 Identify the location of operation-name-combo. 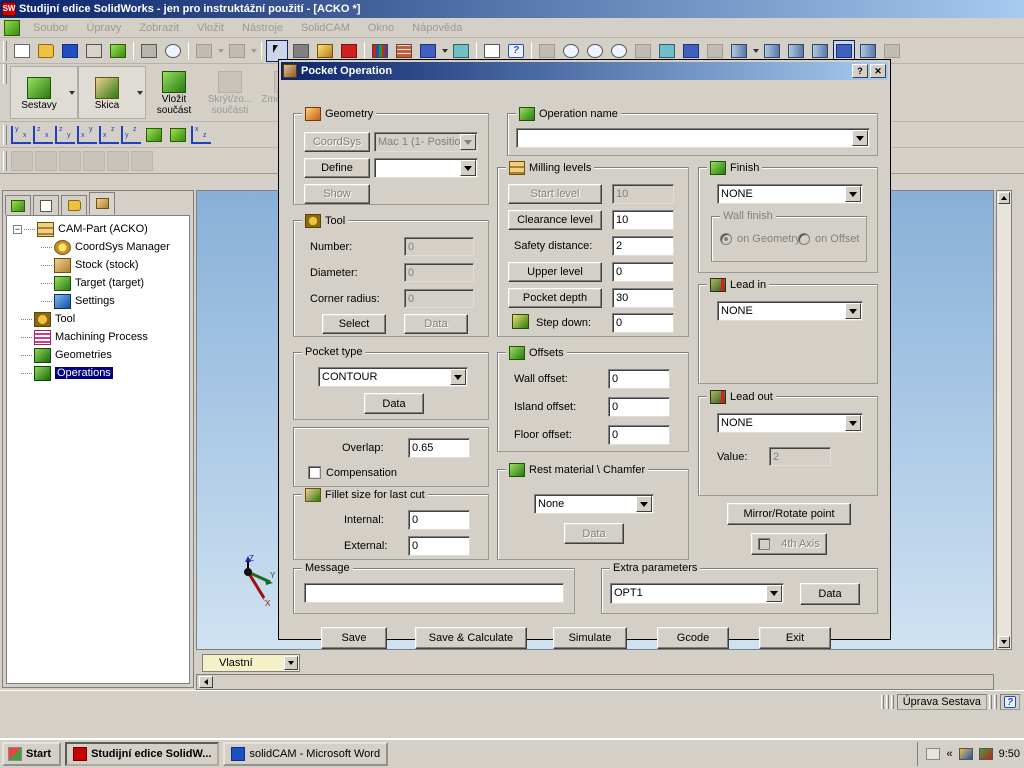
(693, 138).